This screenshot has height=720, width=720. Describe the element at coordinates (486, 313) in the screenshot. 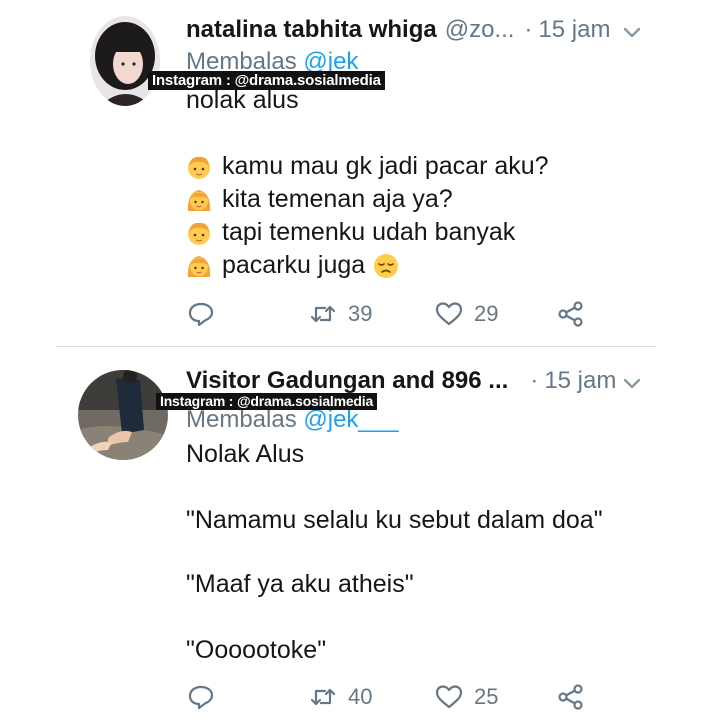

I see `like-count: 29` at that location.